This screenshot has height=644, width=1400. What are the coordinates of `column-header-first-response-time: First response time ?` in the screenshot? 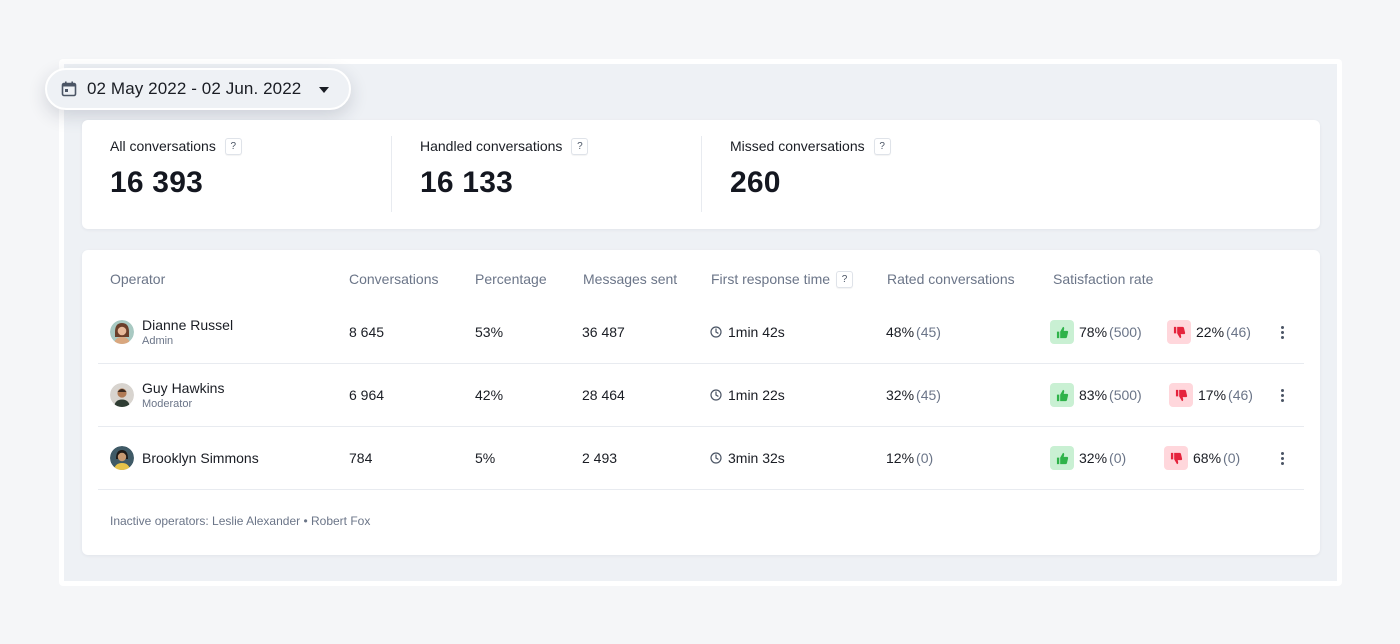 It's located at (782, 279).